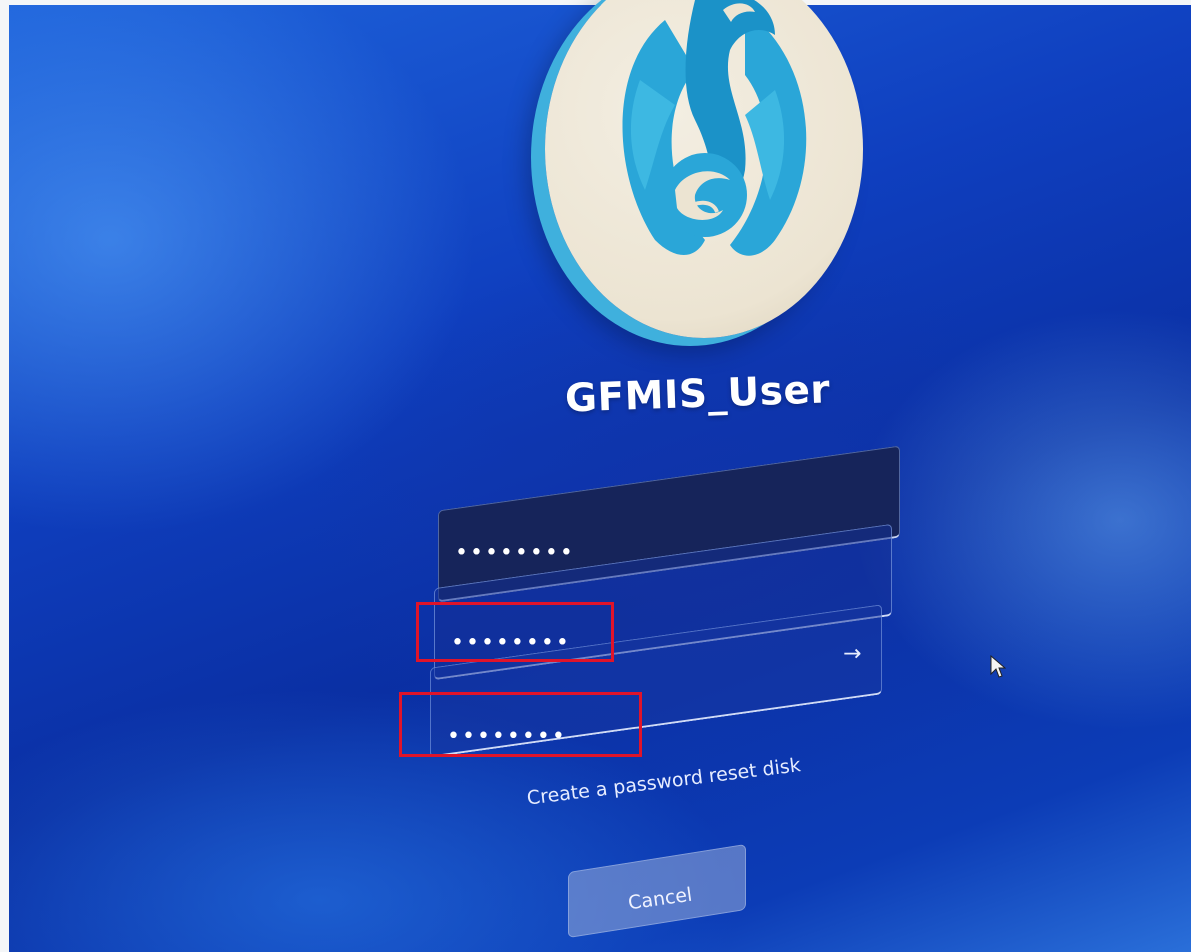 The height and width of the screenshot is (952, 1191). I want to click on create-password-reset-disk-link: Create a password reset disk, so click(671, 780).